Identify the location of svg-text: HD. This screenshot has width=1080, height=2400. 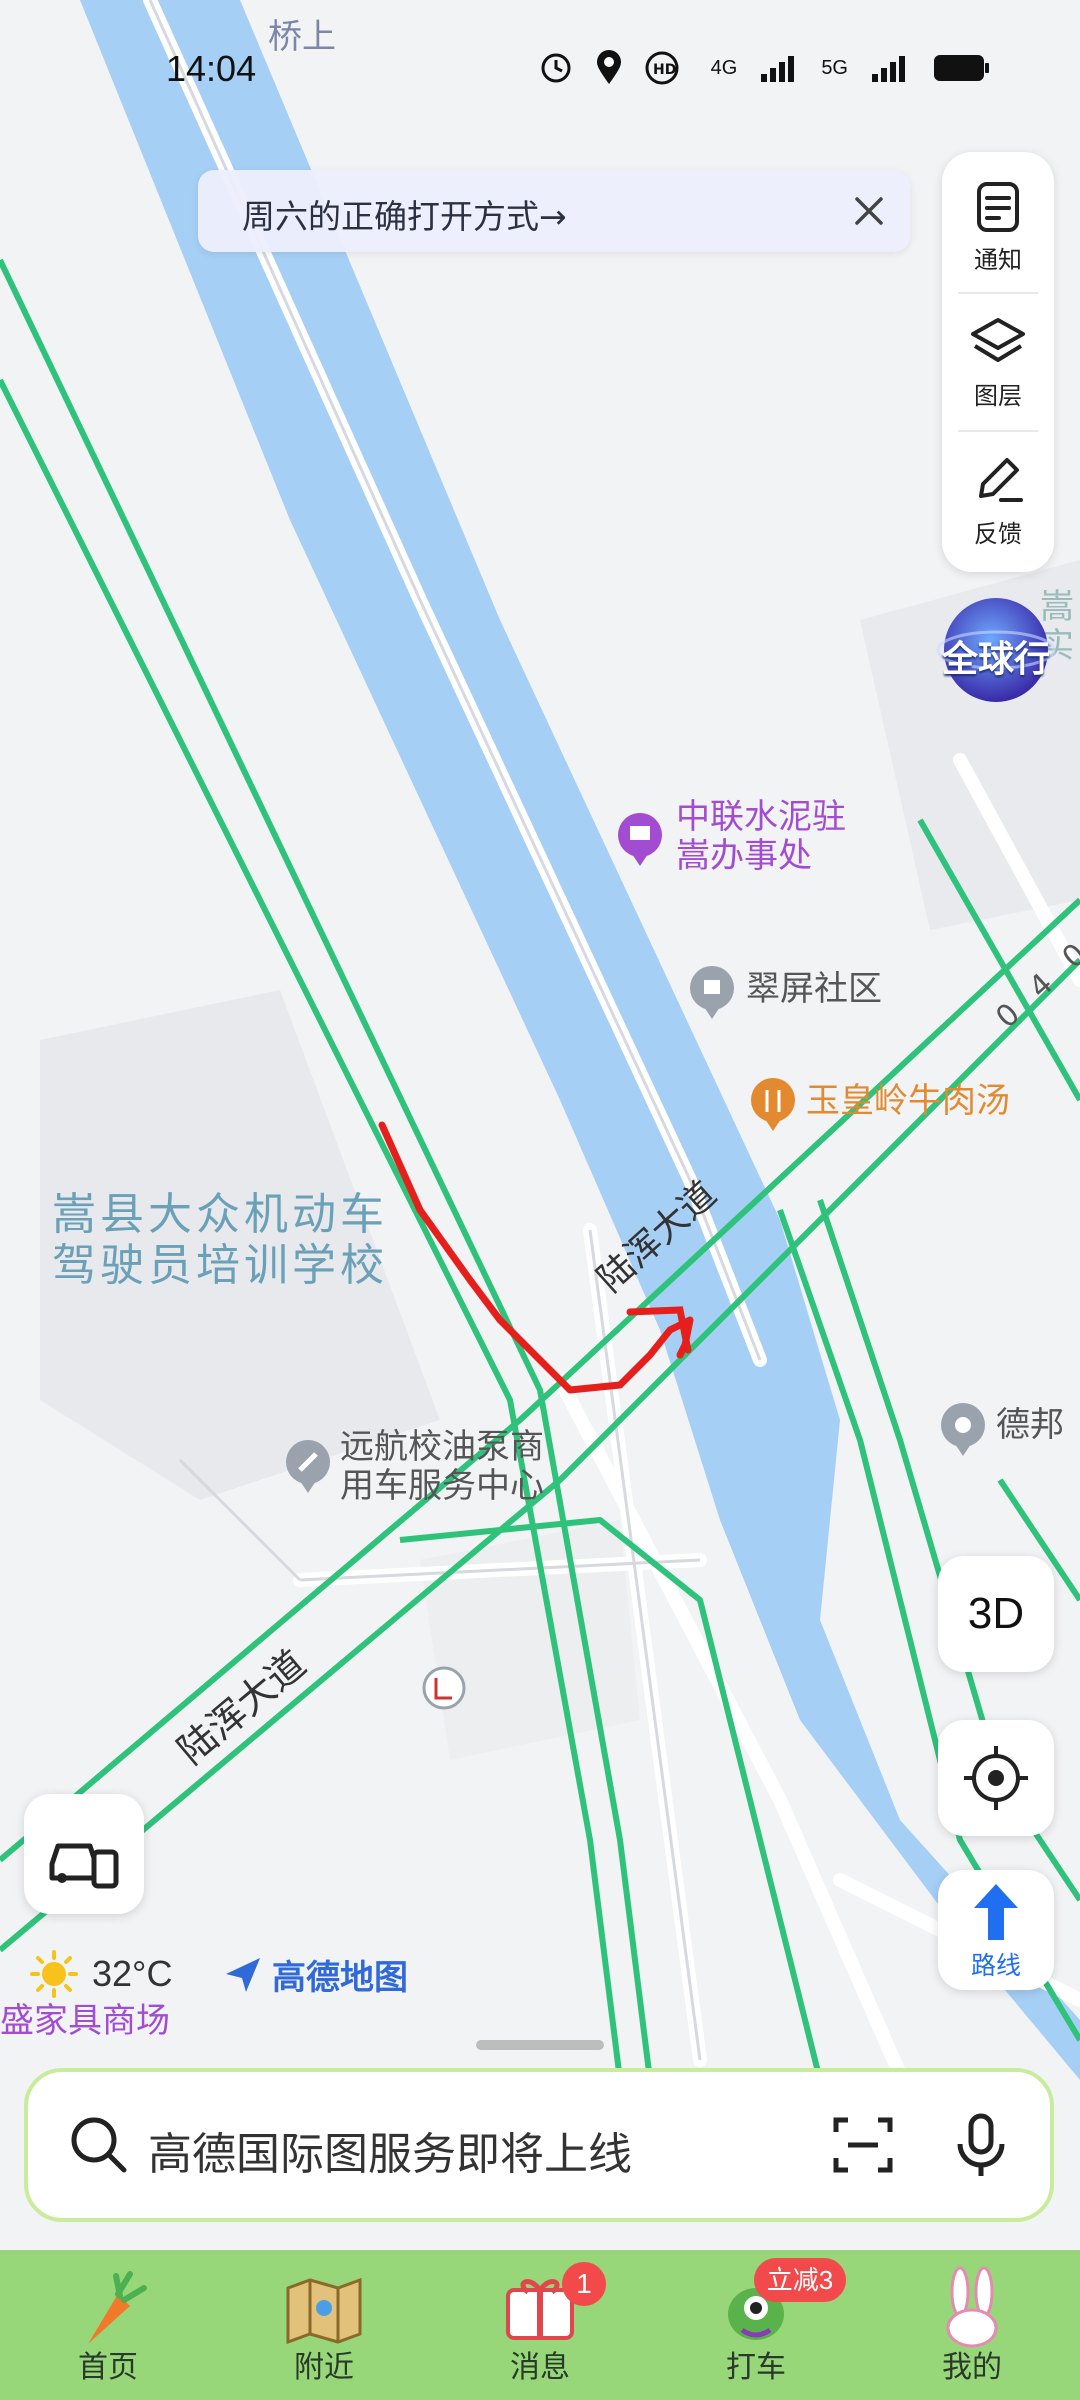
(664, 70).